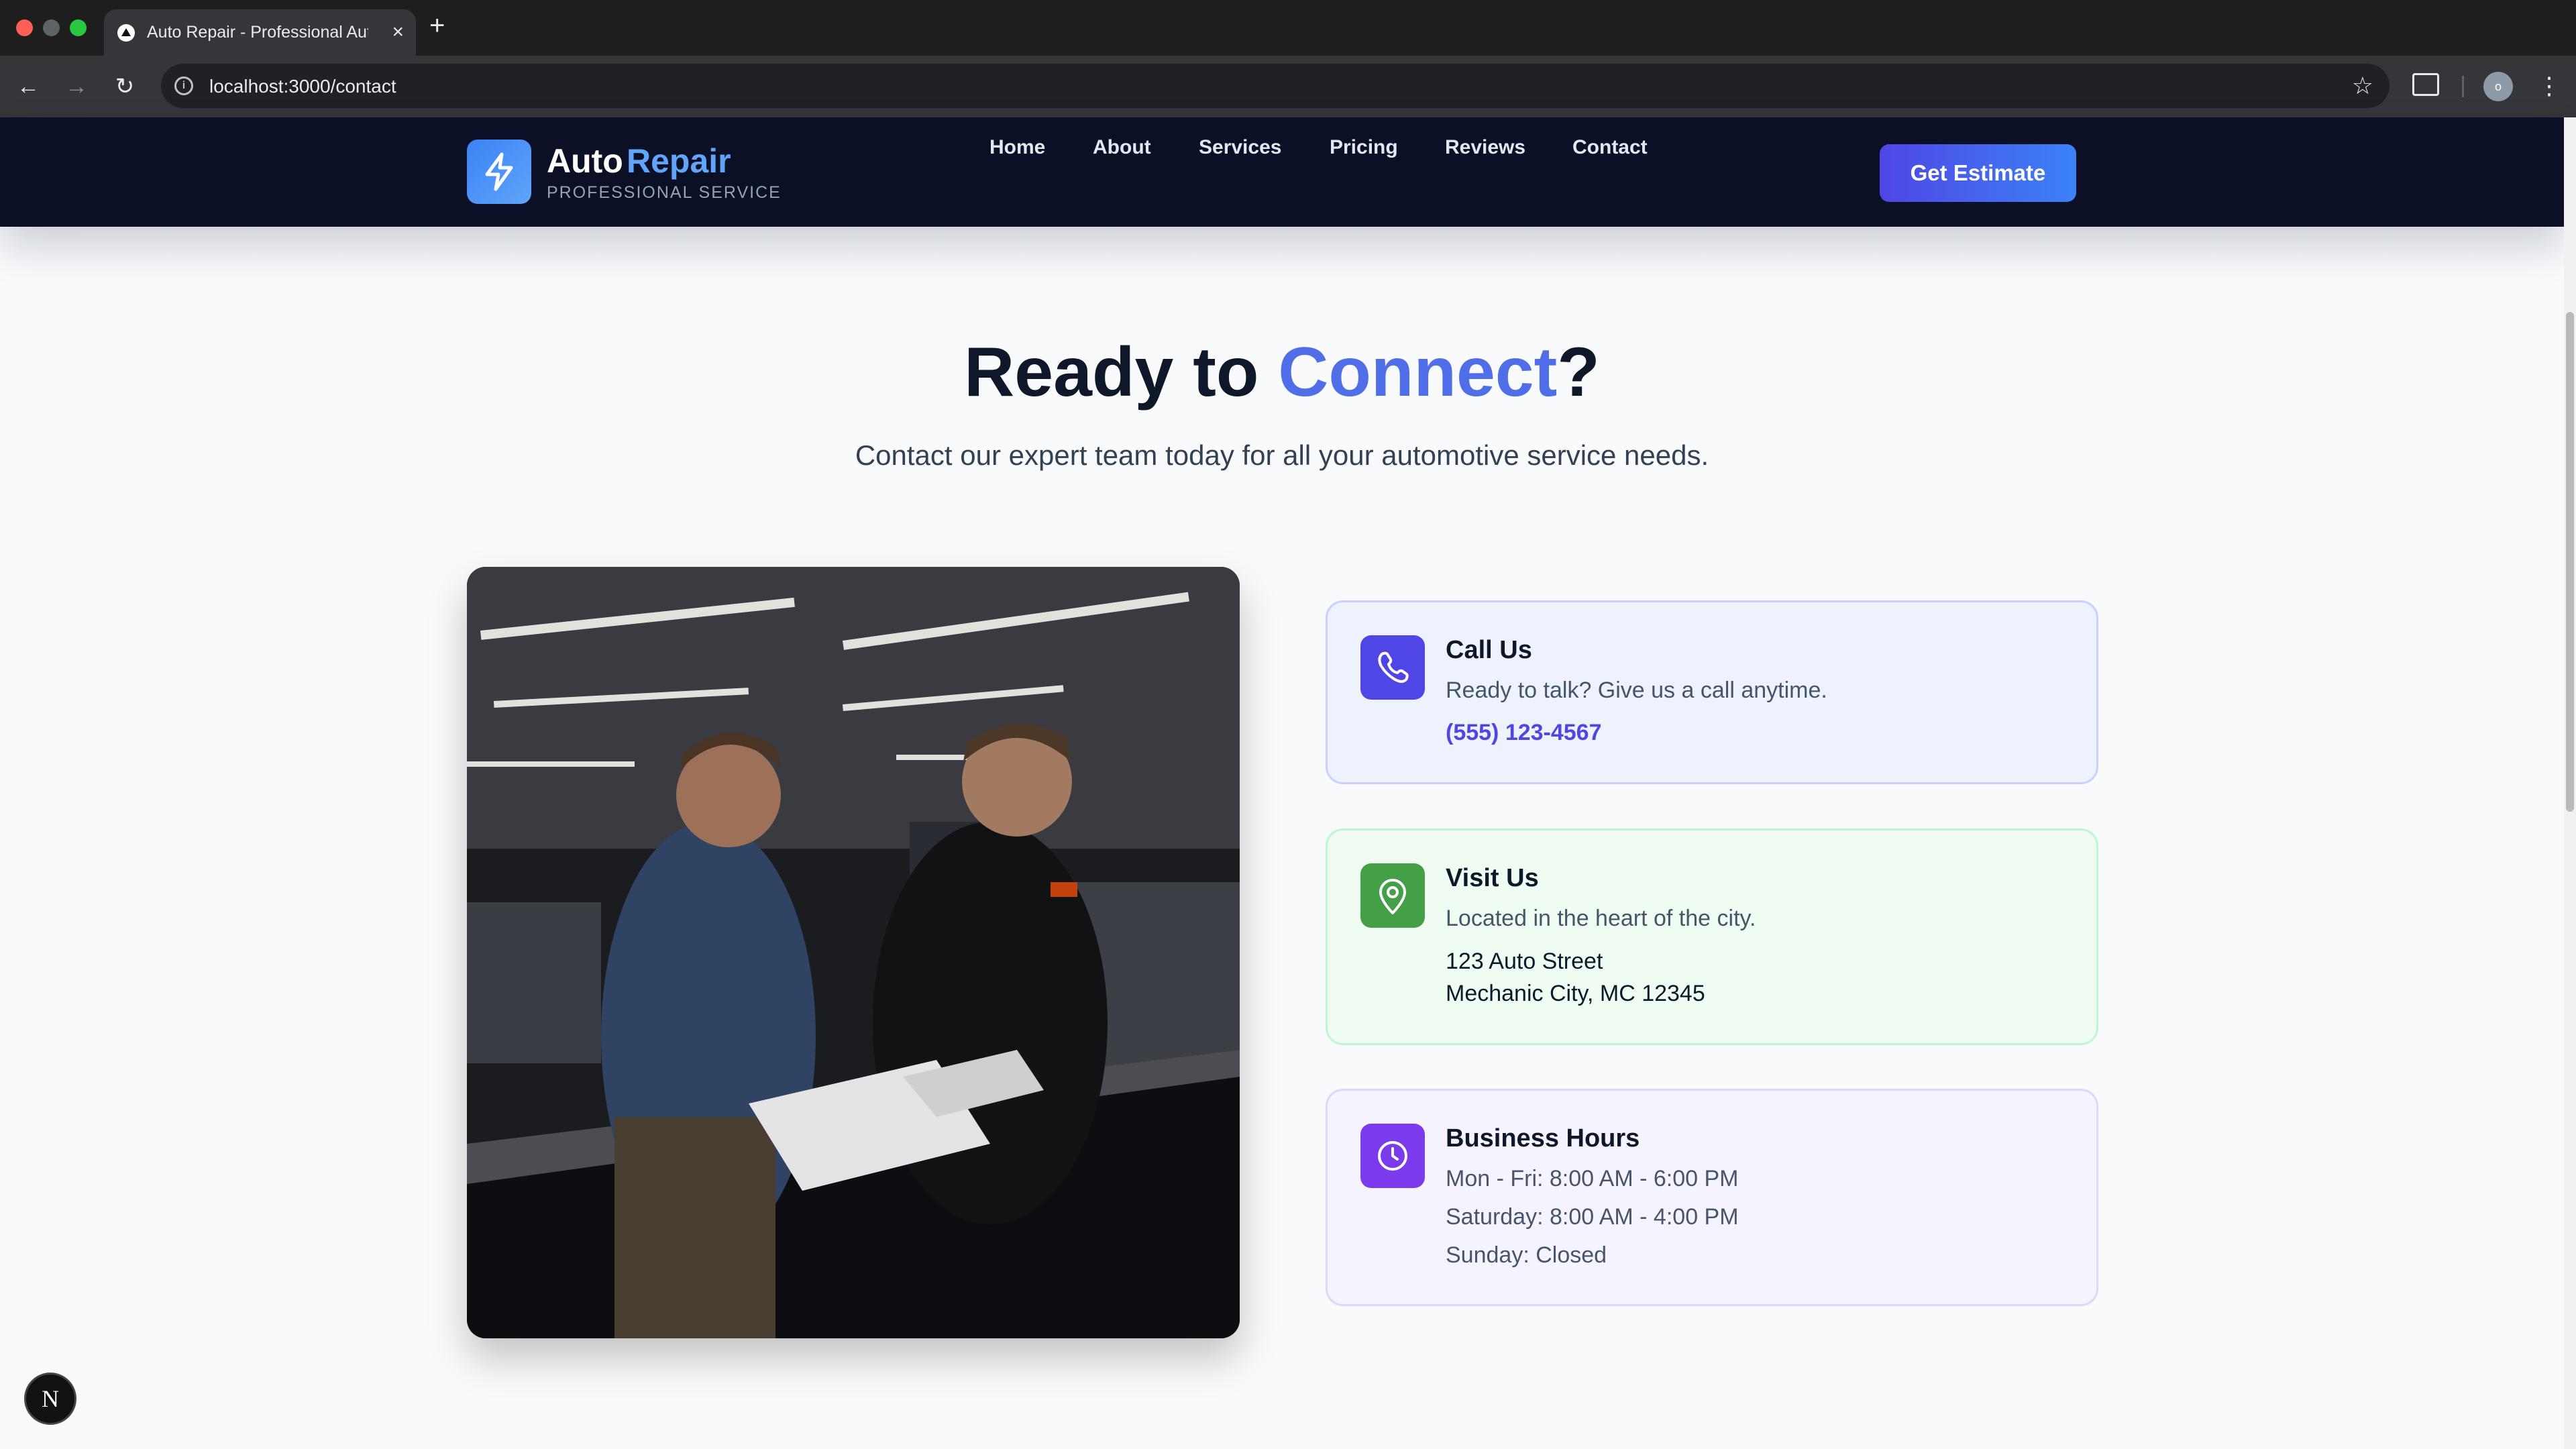 This screenshot has height=1449, width=2576. Describe the element at coordinates (1485, 147) in the screenshot. I see `nav-link-reviews: Reviews` at that location.